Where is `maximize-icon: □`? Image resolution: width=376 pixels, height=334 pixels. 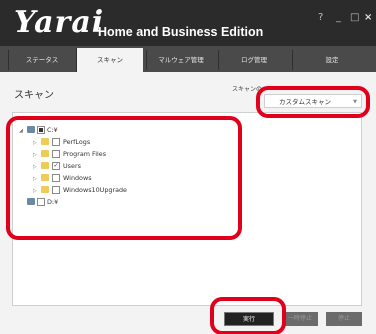 maximize-icon: □ is located at coordinates (354, 17).